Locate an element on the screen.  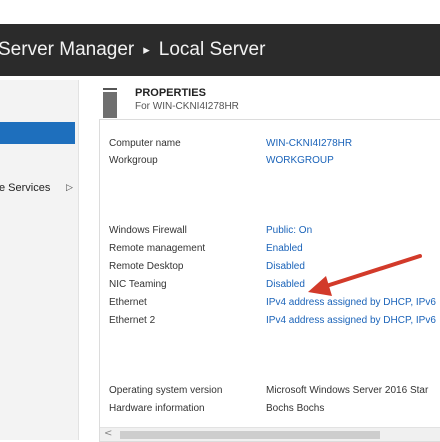
property-label: Ethernet 2 is located at coordinates (132, 320).